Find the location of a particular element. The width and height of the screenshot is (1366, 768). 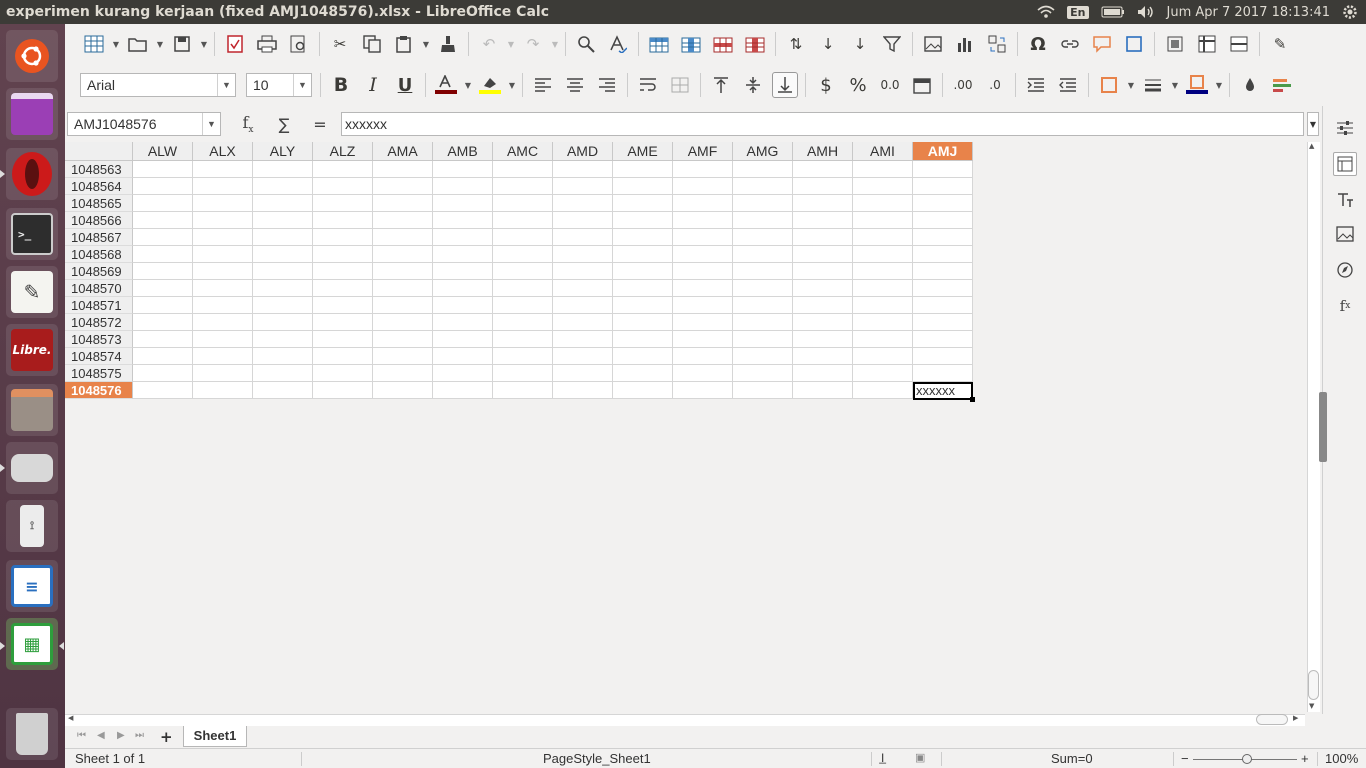

special-character-icon: Ω is located at coordinates (1038, 44).